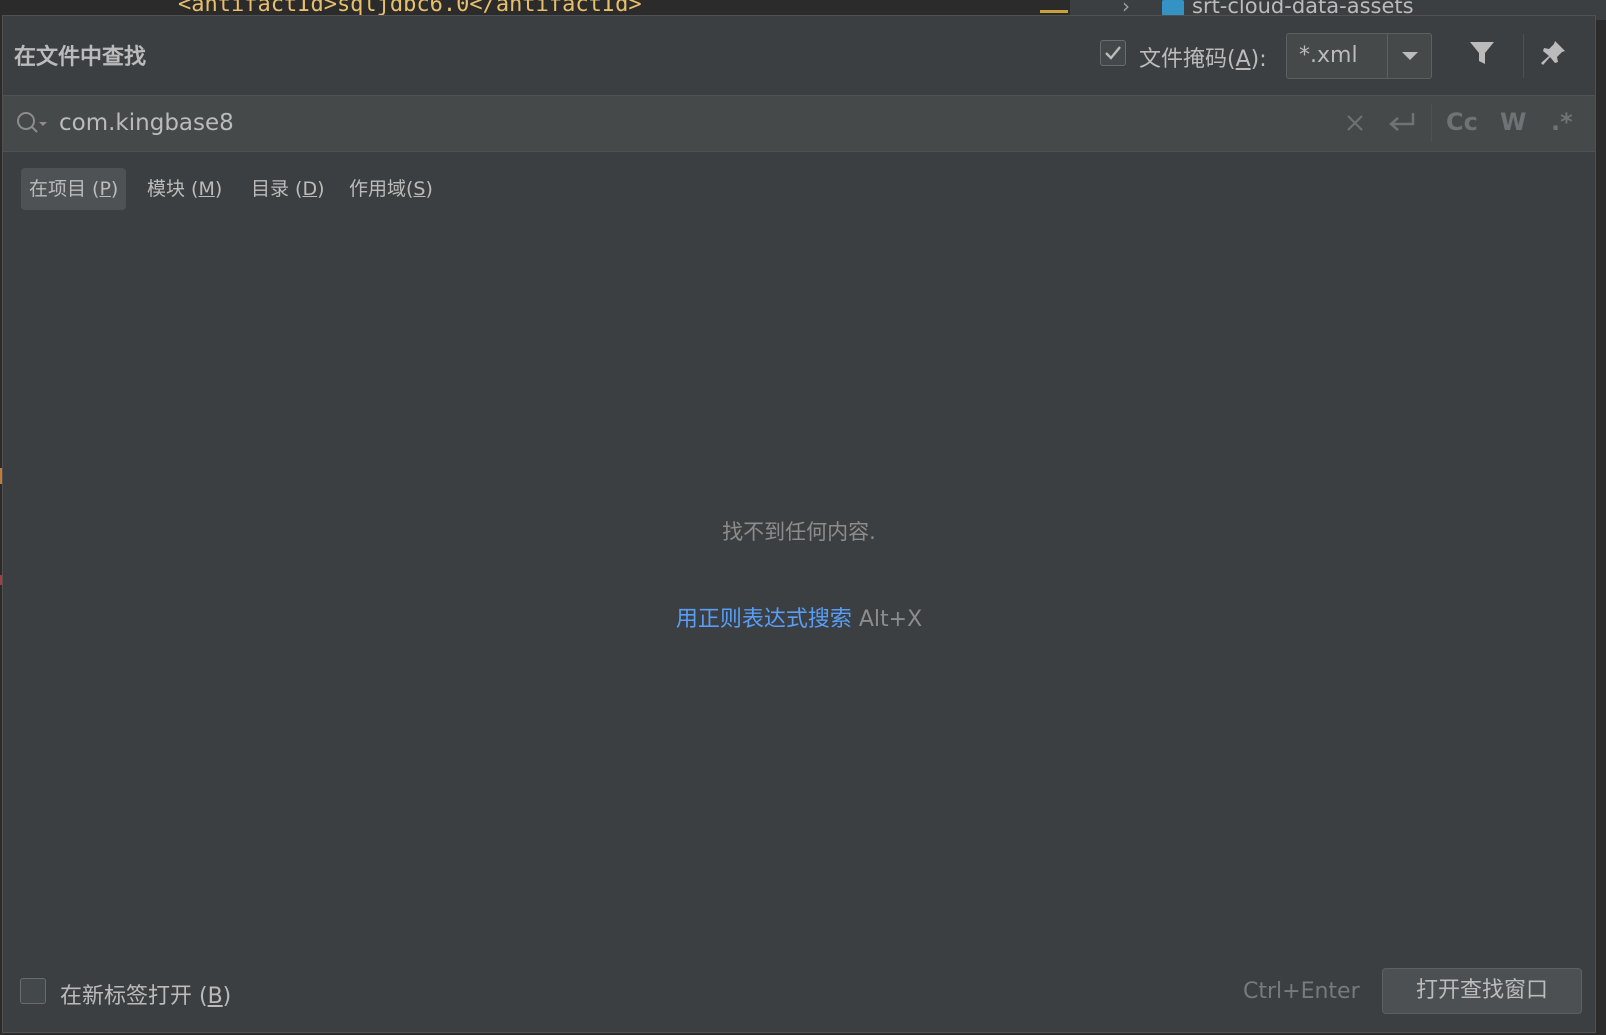 The height and width of the screenshot is (1035, 1606). What do you see at coordinates (145, 994) in the screenshot?
I see `open-in-new-tab-label: 在新标签打开 (B)` at bounding box center [145, 994].